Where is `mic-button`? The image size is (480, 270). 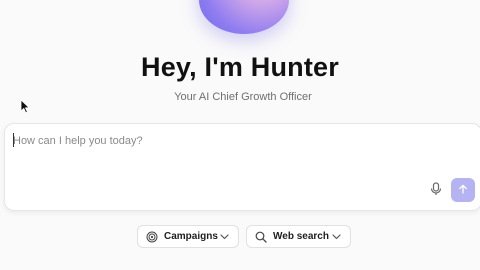 mic-button is located at coordinates (436, 191).